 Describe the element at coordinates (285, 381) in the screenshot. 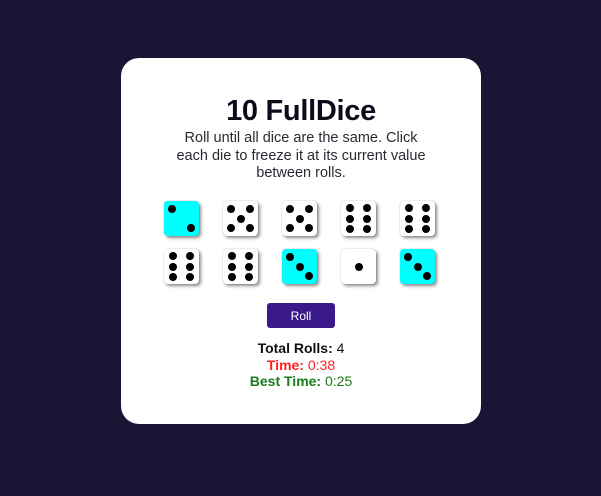

I see `best-time-label: Best Time:` at that location.